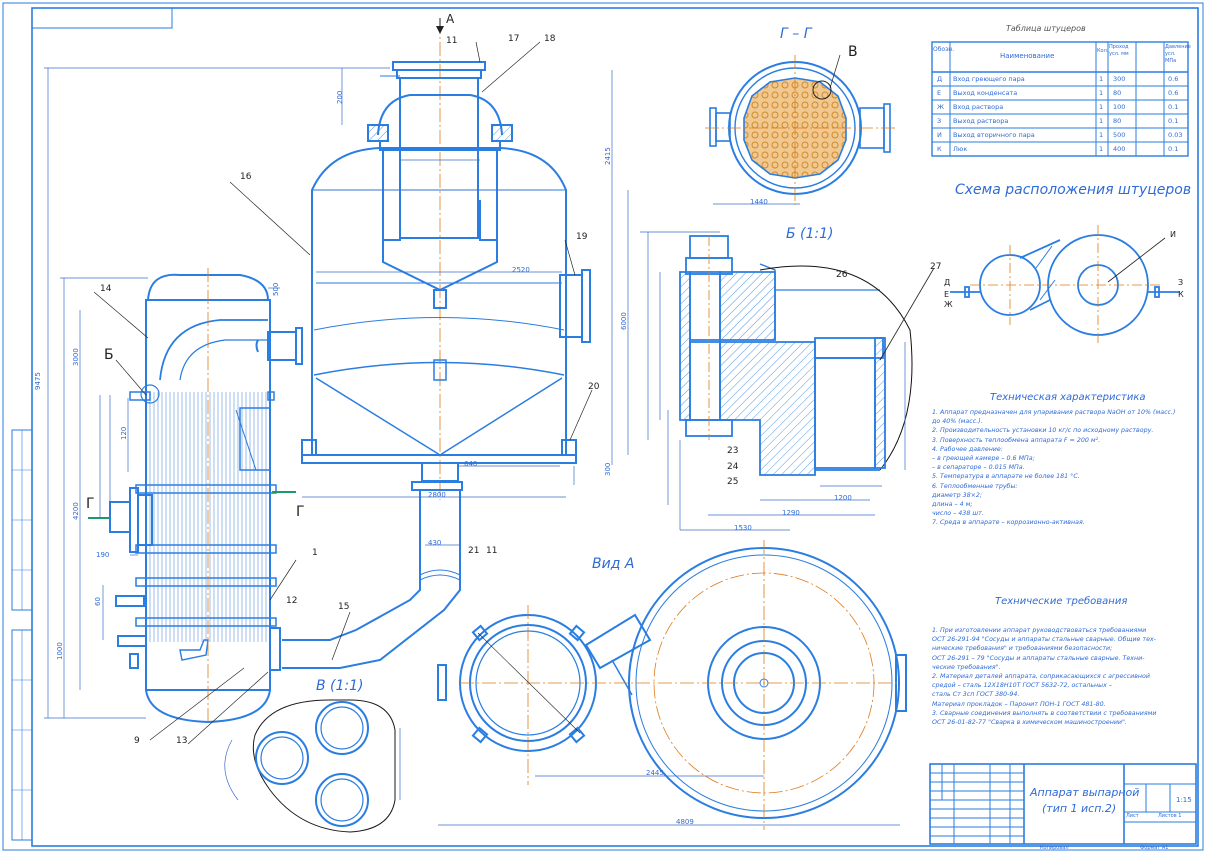 The width and height of the screenshot is (1206, 857). Describe the element at coordinates (435, 543) in the screenshot. I see `dim-430: 430` at that location.